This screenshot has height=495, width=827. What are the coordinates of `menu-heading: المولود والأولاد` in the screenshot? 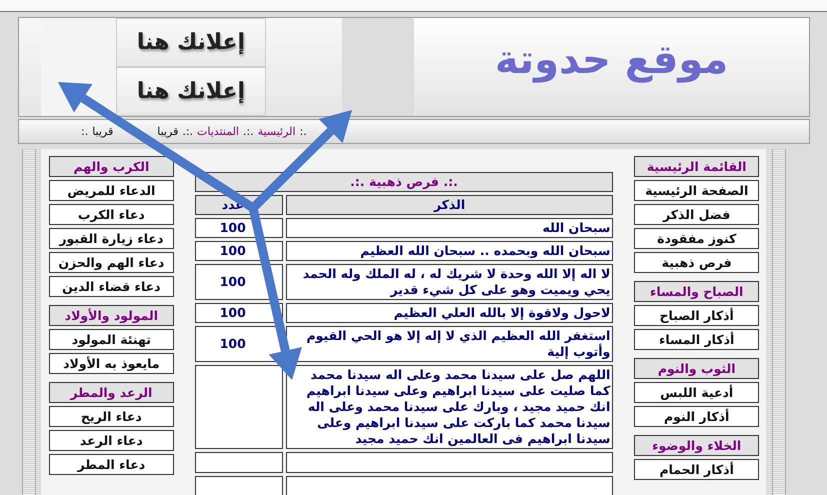 It's located at (111, 315).